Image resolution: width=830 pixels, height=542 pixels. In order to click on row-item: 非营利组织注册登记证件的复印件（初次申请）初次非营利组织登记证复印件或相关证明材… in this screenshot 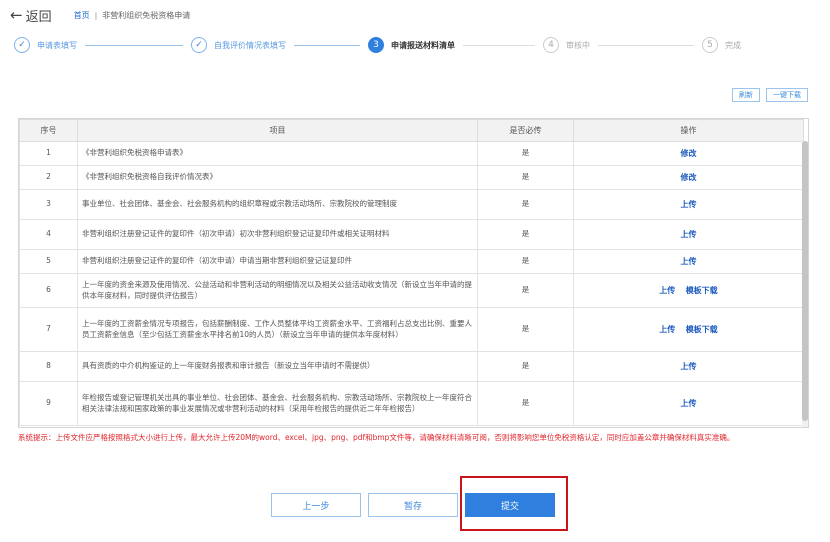, I will do `click(277, 234)`.